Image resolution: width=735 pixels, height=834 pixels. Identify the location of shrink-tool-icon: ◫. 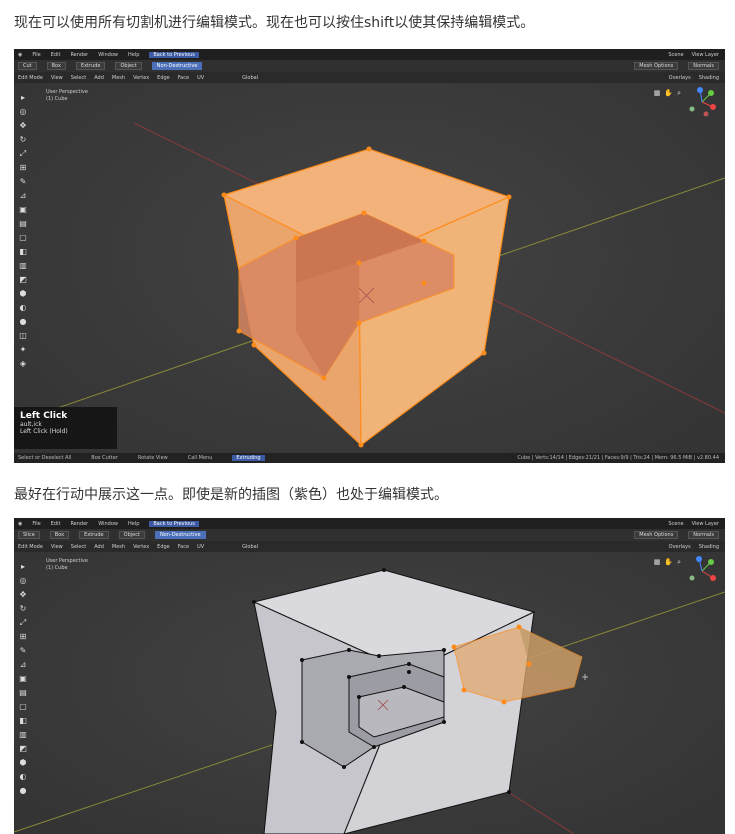
(23, 336).